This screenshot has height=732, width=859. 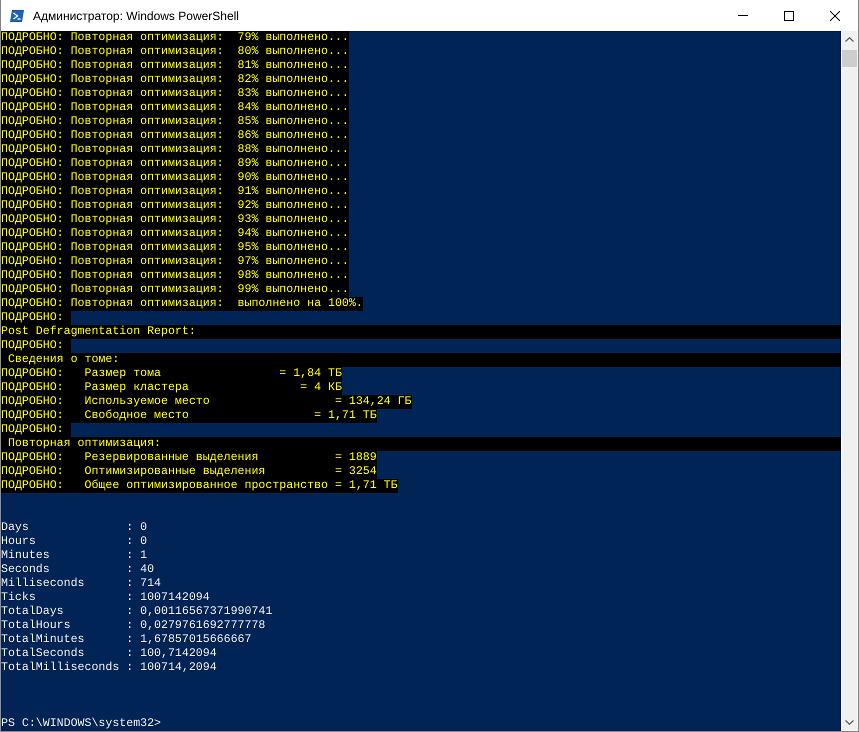 I want to click on maximize-icon, so click(x=789, y=15).